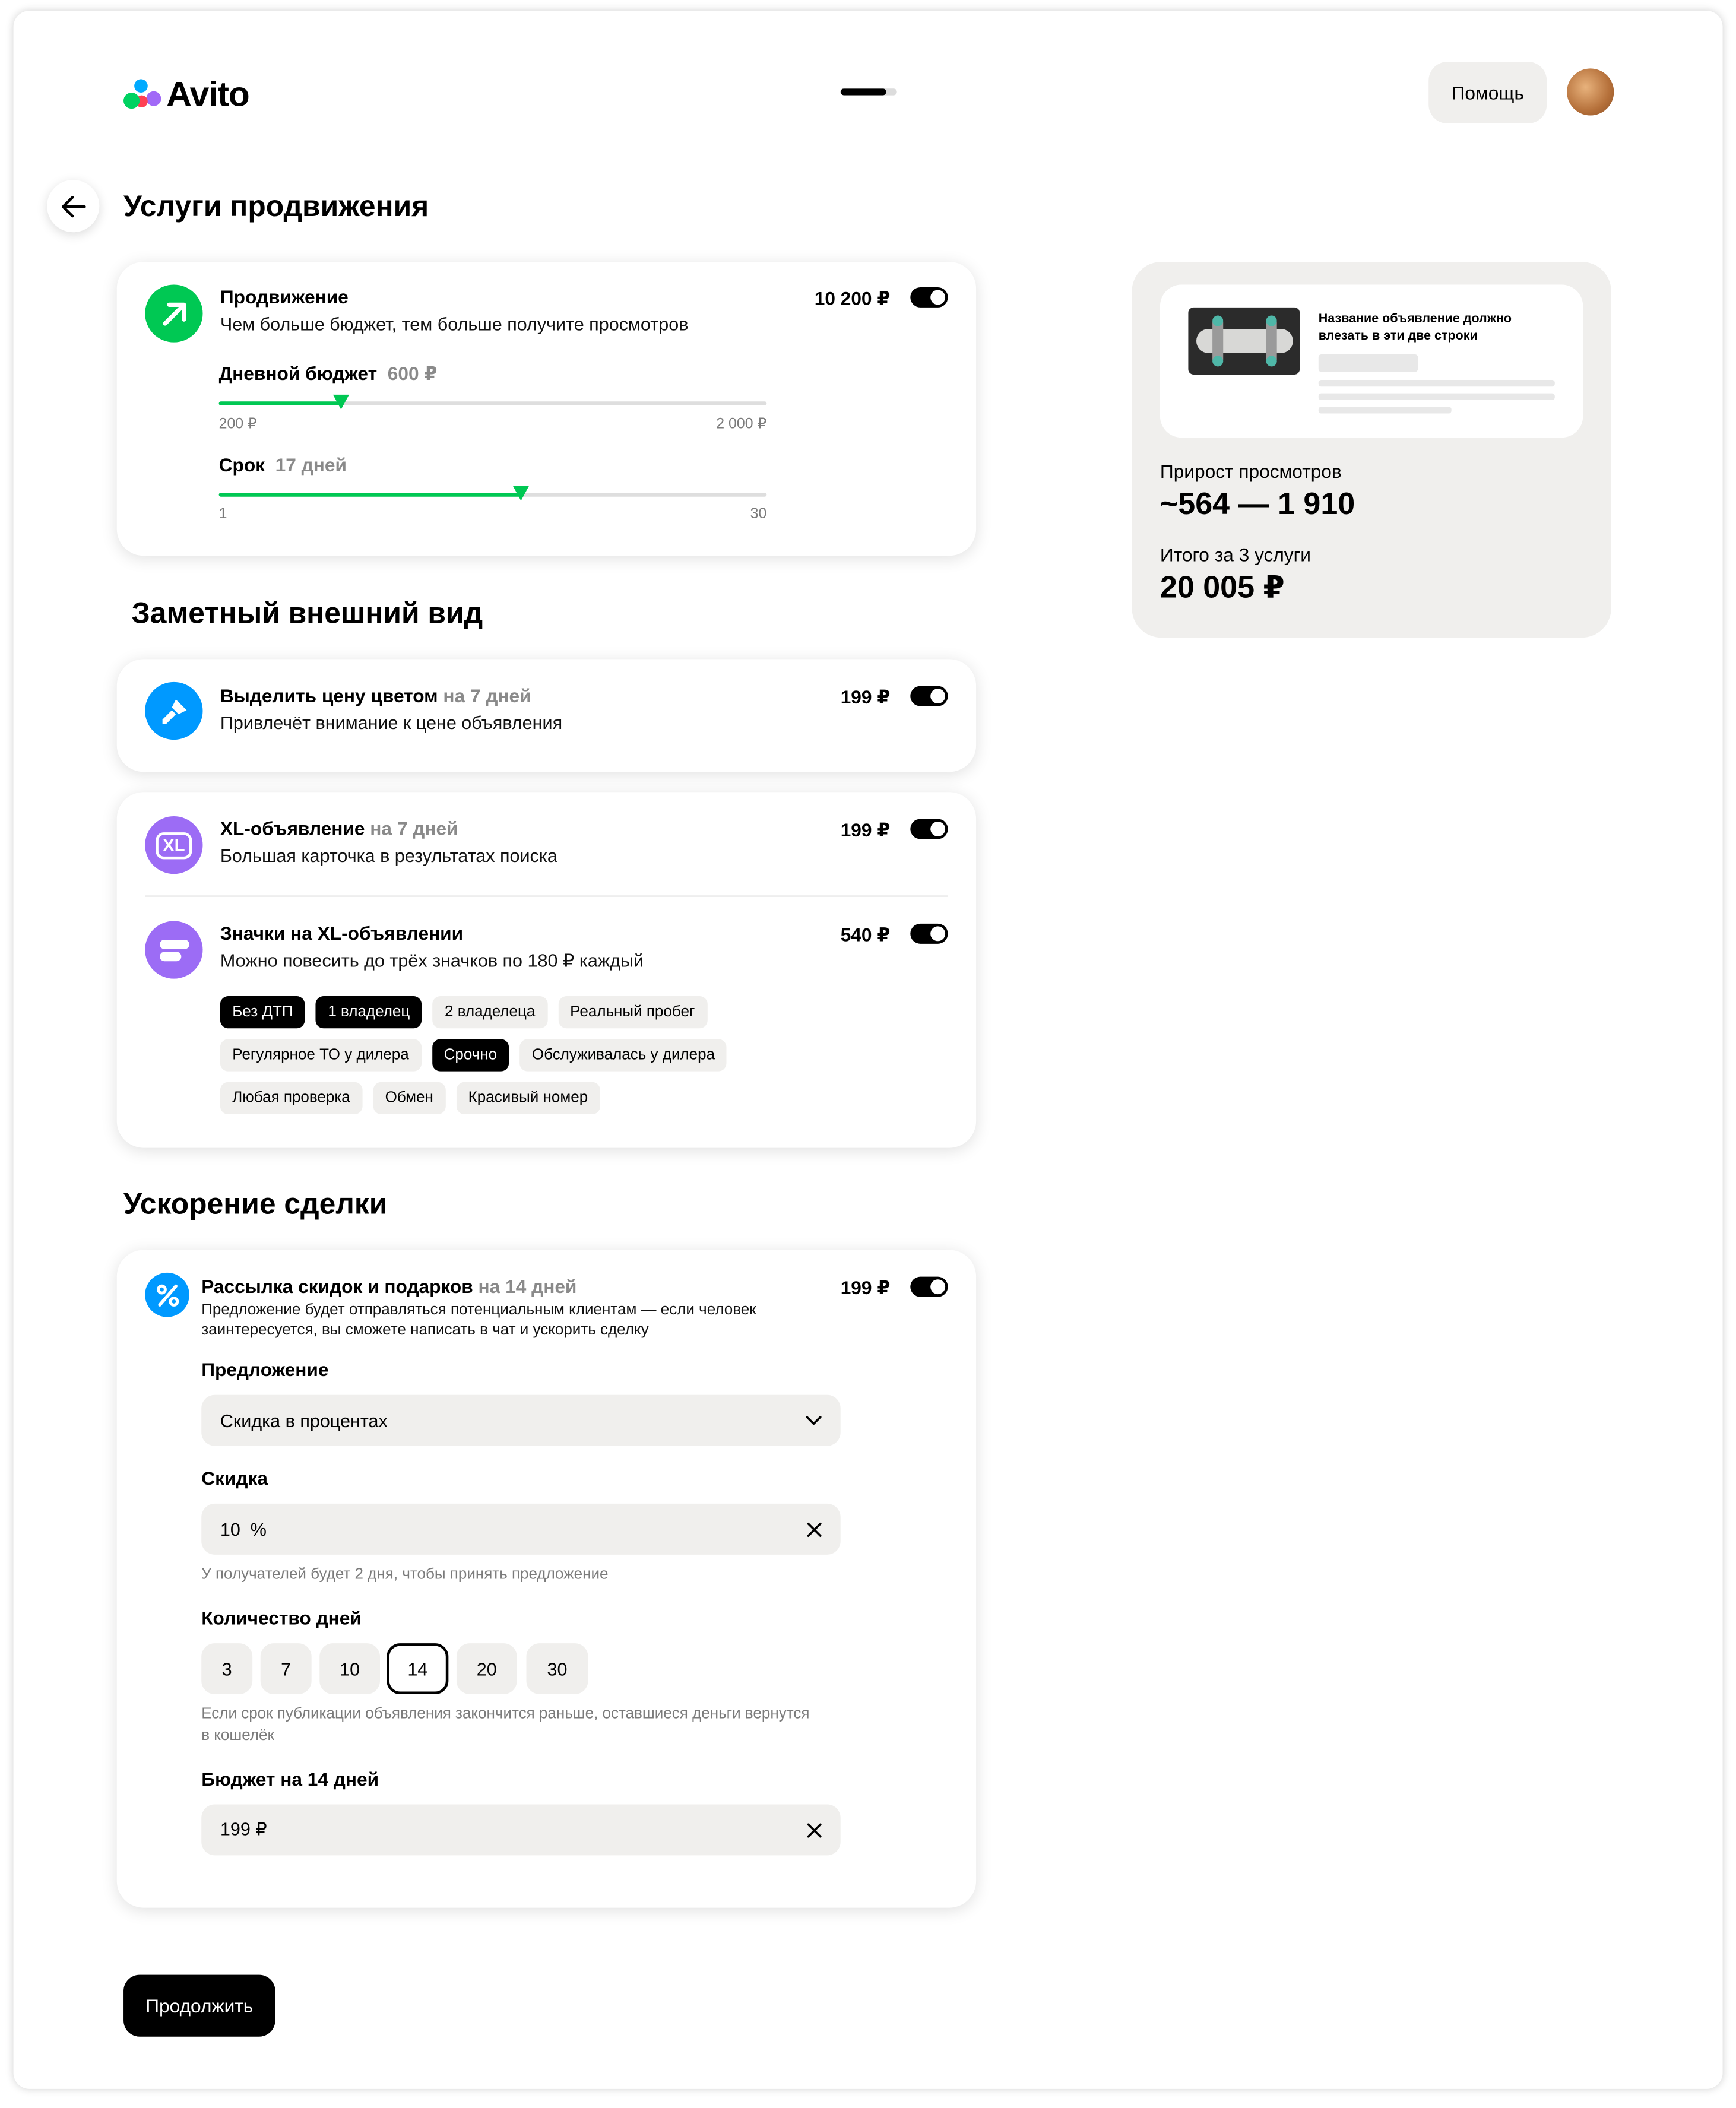 The width and height of the screenshot is (1736, 2108). What do you see at coordinates (142, 94) in the screenshot?
I see `logo-dots-icon` at bounding box center [142, 94].